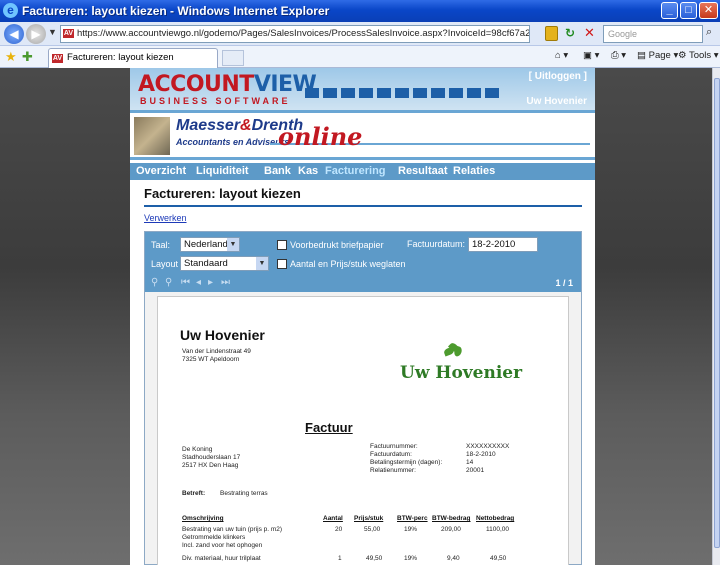 This screenshot has height=565, width=720. What do you see at coordinates (591, 55) in the screenshot?
I see `feeds-icon: ▣ ▾` at bounding box center [591, 55].